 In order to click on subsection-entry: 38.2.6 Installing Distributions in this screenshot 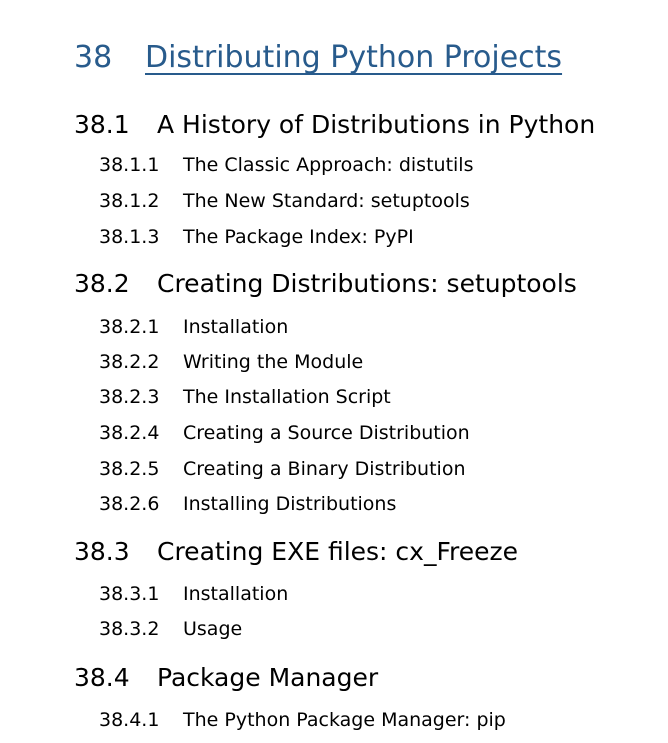, I will do `click(247, 504)`.